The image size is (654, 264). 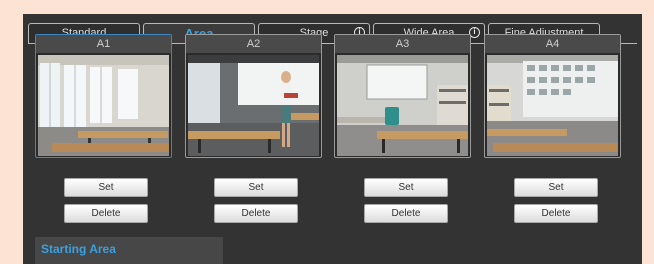 I want to click on area-card-a4: A4, so click(x=552, y=96).